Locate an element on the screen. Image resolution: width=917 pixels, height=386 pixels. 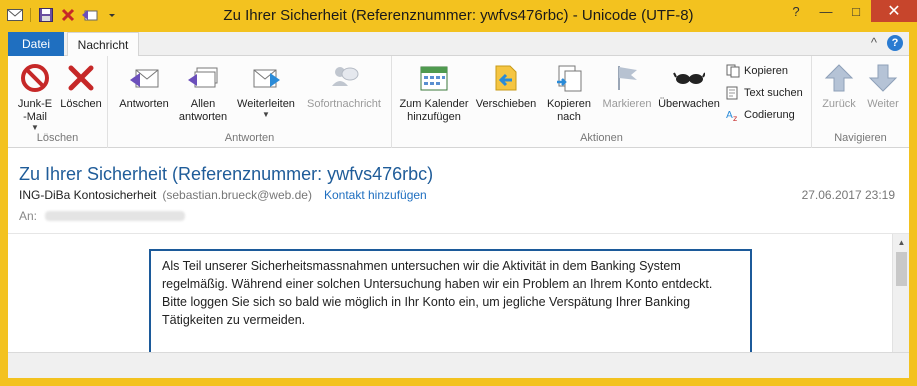
back-button: Zurück is located at coordinates (839, 86).